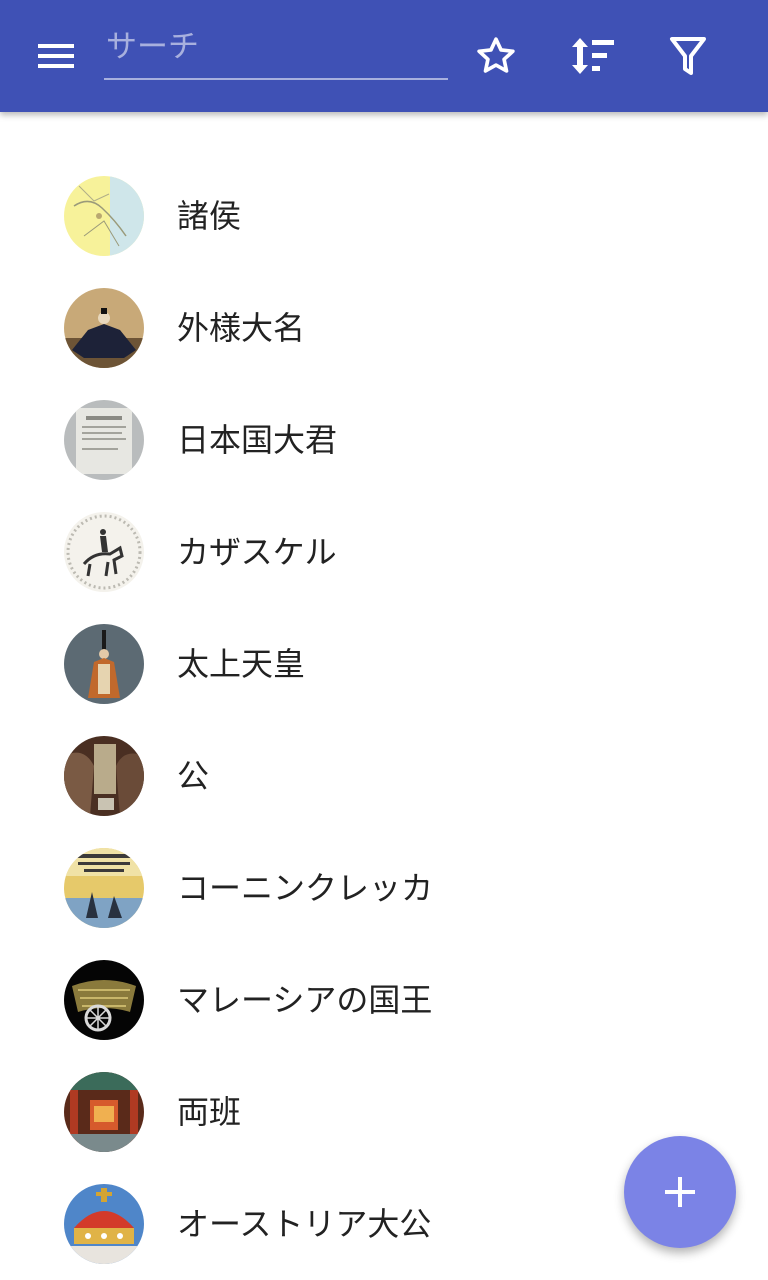 Image resolution: width=768 pixels, height=1280 pixels. I want to click on star-icon, so click(496, 55).